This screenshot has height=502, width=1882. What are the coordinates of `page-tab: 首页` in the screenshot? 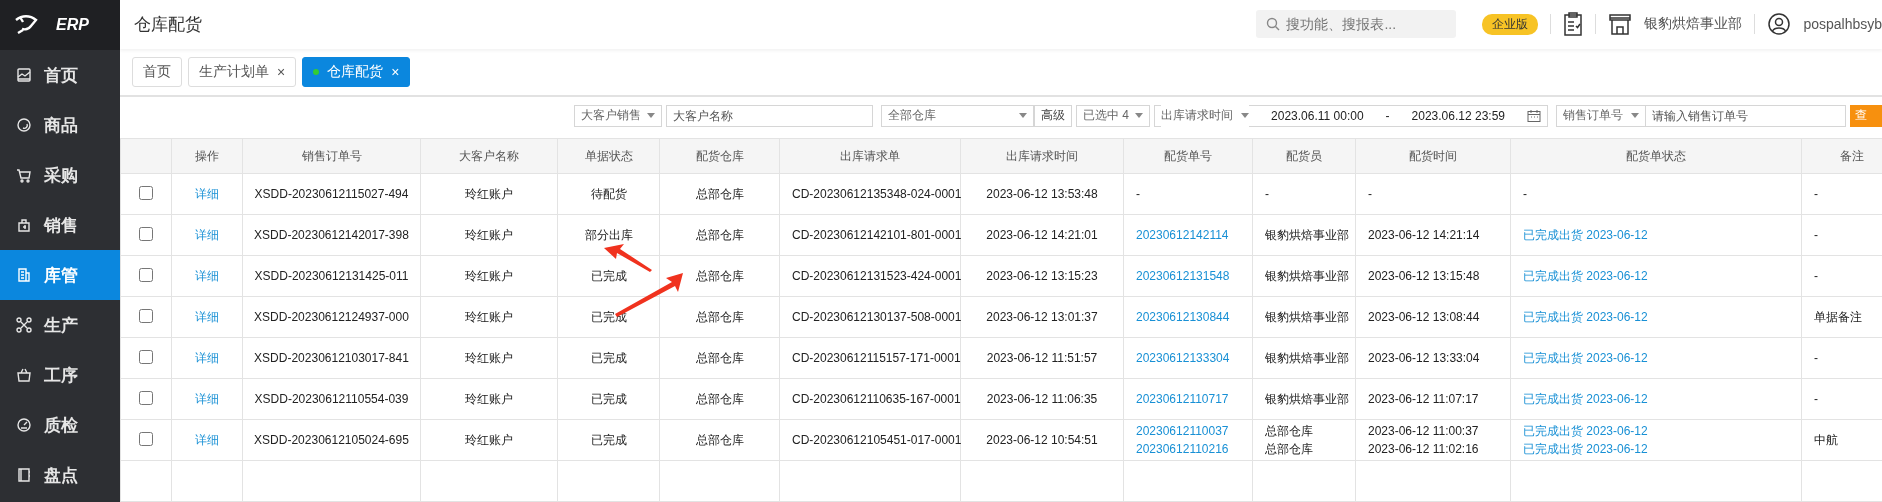 It's located at (157, 71).